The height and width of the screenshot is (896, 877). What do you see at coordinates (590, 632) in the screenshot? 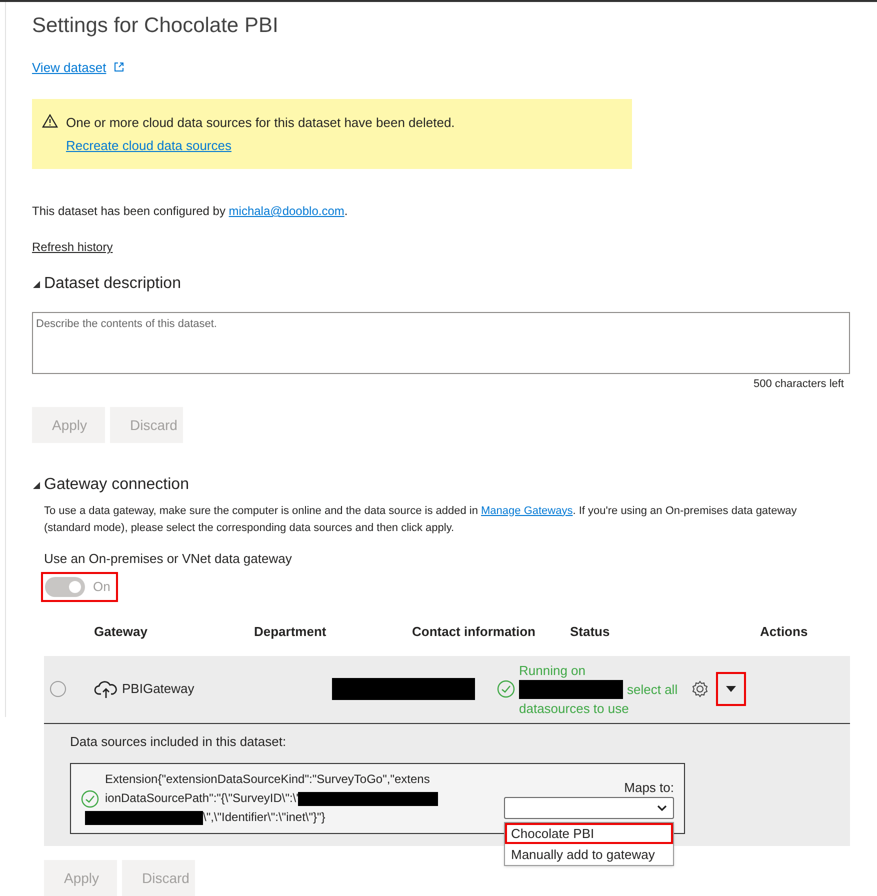
I see `column-header: Status` at bounding box center [590, 632].